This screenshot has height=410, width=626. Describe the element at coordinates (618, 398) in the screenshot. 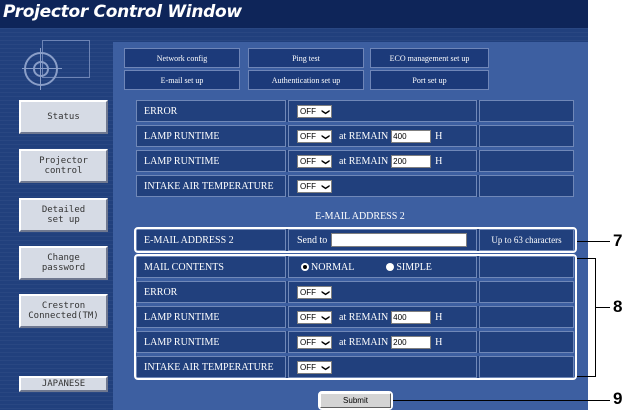

I see `callout-number-9: 9` at that location.